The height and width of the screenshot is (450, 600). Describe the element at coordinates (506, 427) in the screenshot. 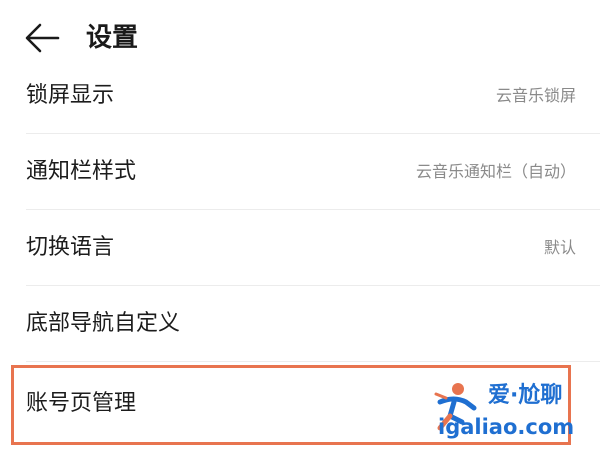

I see `watermark-url: igaliao.com` at that location.